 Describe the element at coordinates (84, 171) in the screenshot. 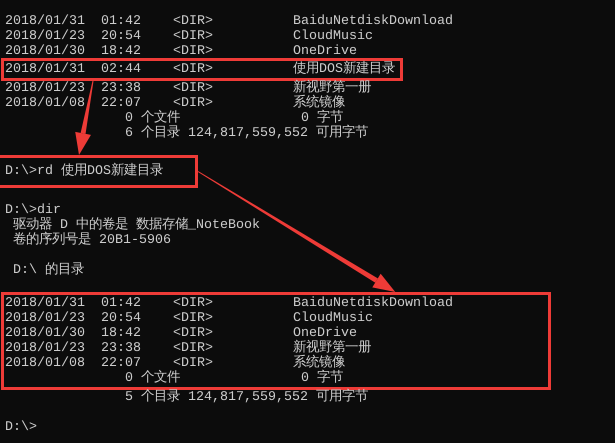

I see `command-line: D:\>rd 使用DOS新建目录` at that location.